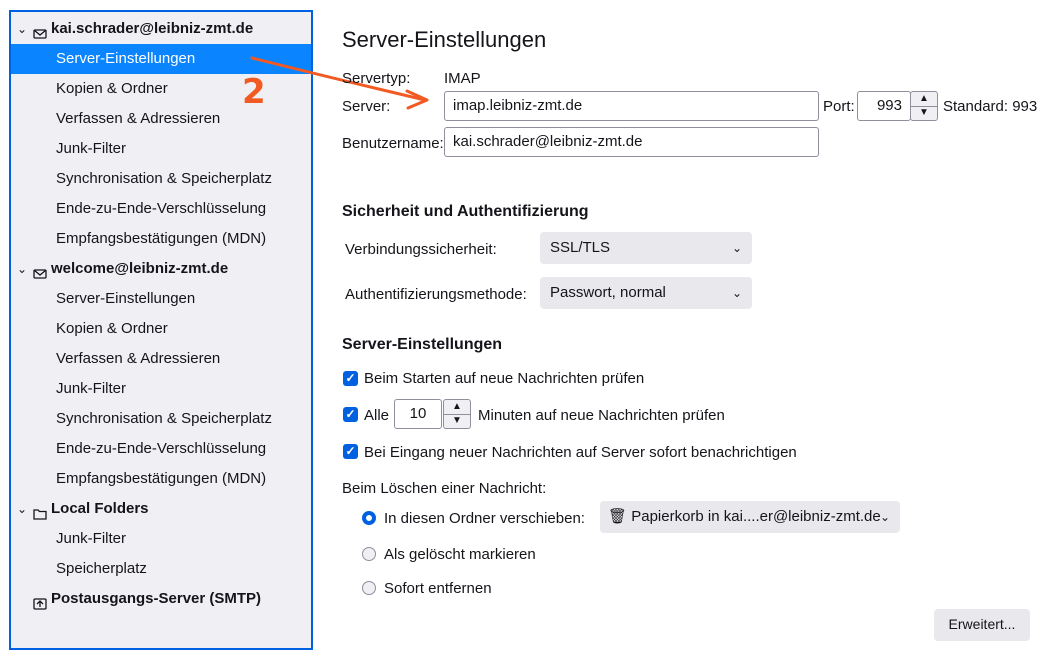 Image resolution: width=1049 pixels, height=650 pixels. What do you see at coordinates (40, 511) in the screenshot?
I see `folder-icon` at bounding box center [40, 511].